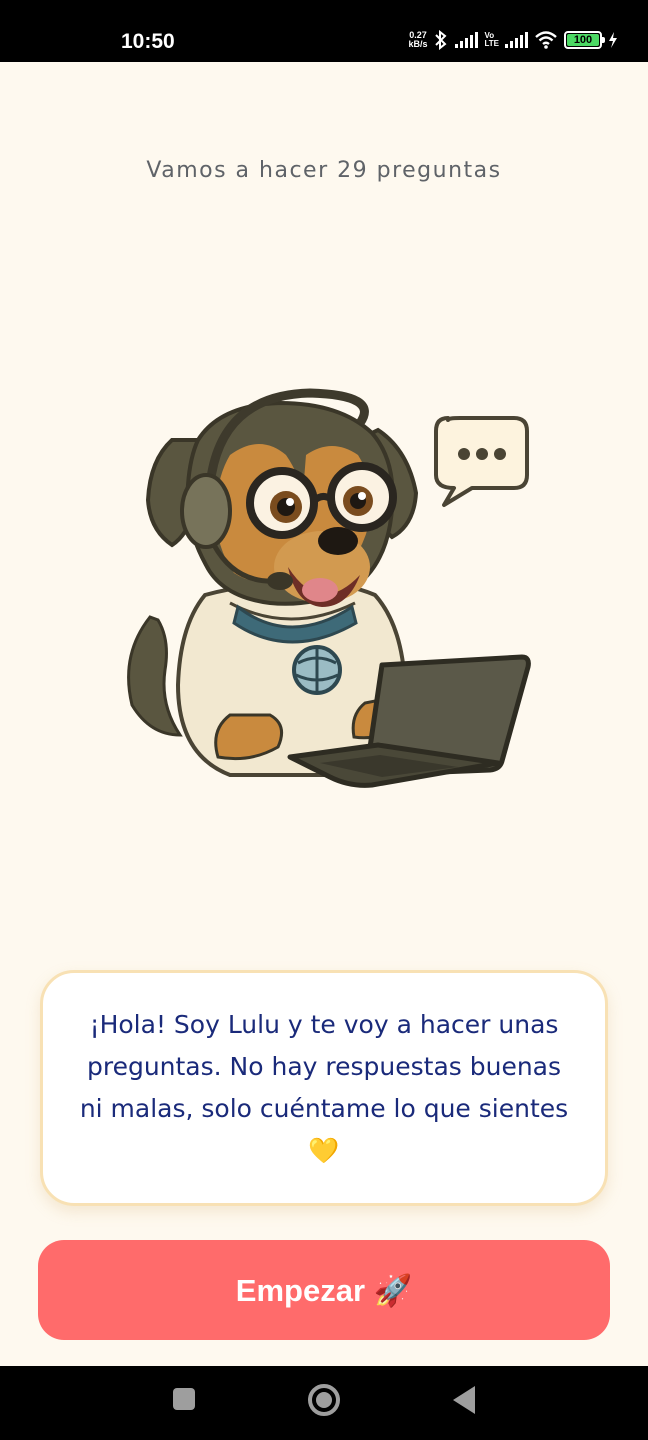 This screenshot has height=1440, width=648. Describe the element at coordinates (324, 1400) in the screenshot. I see `home-icon` at that location.